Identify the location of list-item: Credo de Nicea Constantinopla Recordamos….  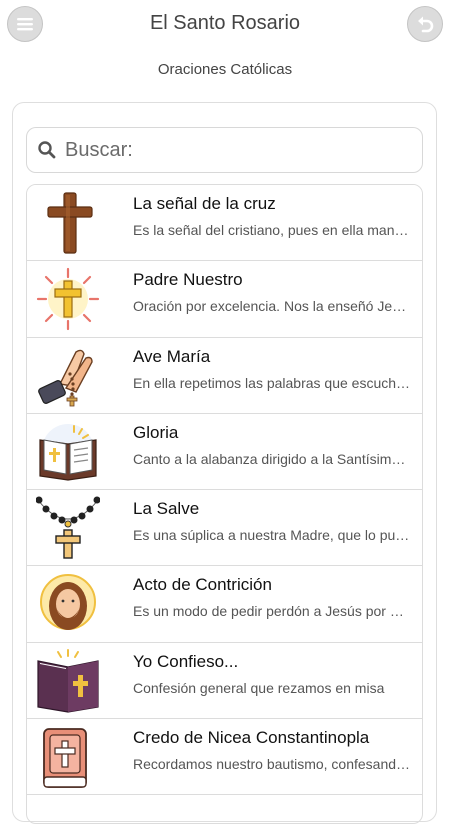
(224, 757).